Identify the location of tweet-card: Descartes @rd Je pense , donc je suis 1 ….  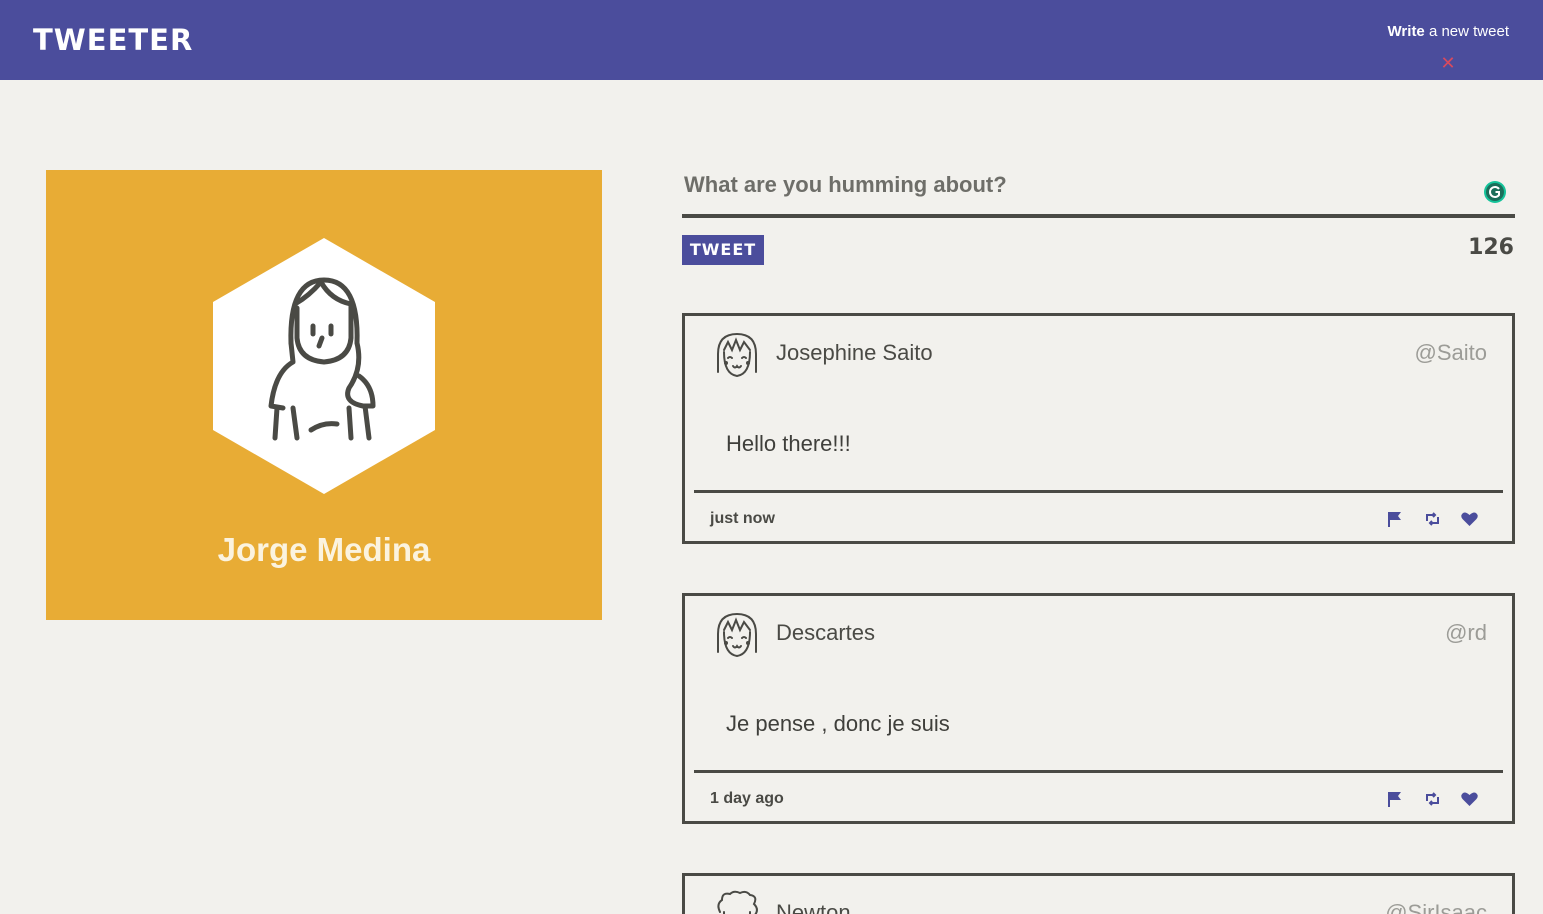
(1098, 708).